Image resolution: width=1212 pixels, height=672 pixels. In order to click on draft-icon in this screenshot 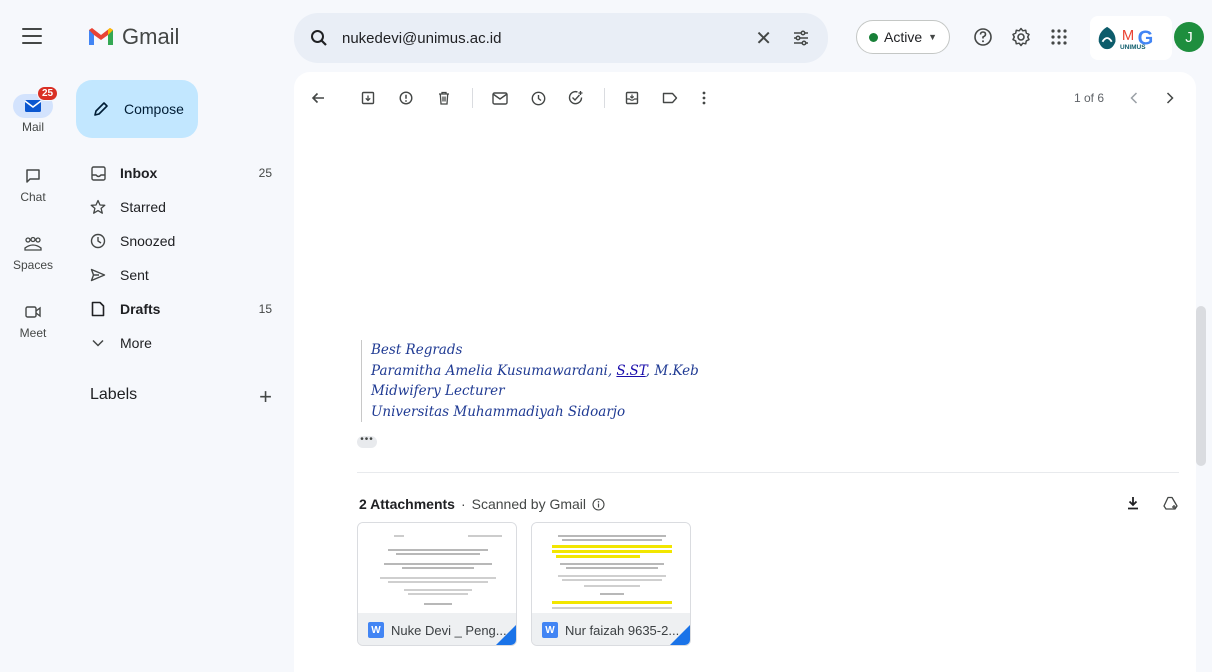, I will do `click(98, 309)`.